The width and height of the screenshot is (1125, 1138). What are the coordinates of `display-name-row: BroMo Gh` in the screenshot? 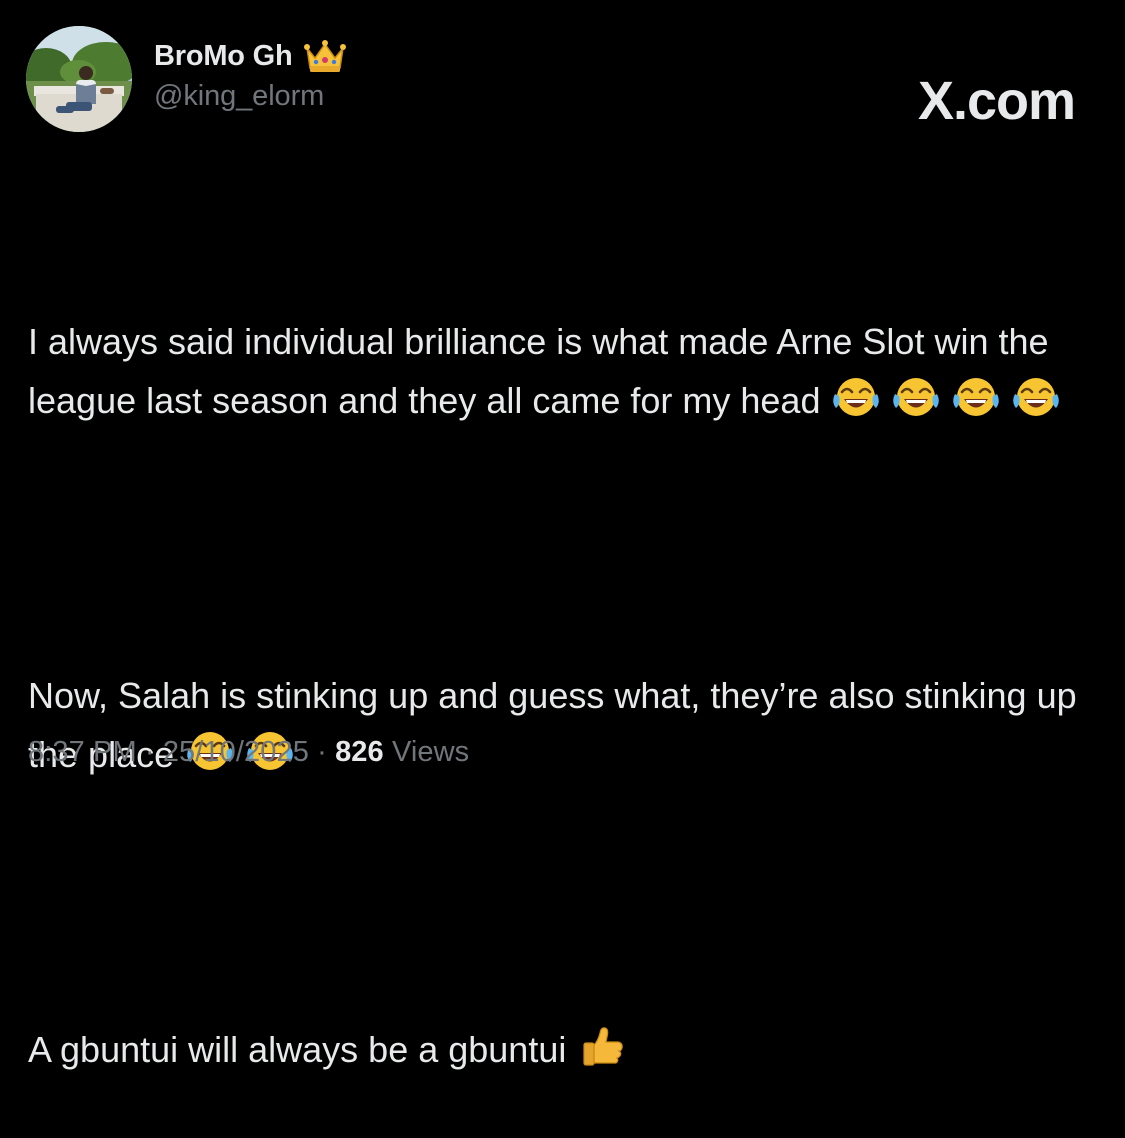 It's located at (250, 56).